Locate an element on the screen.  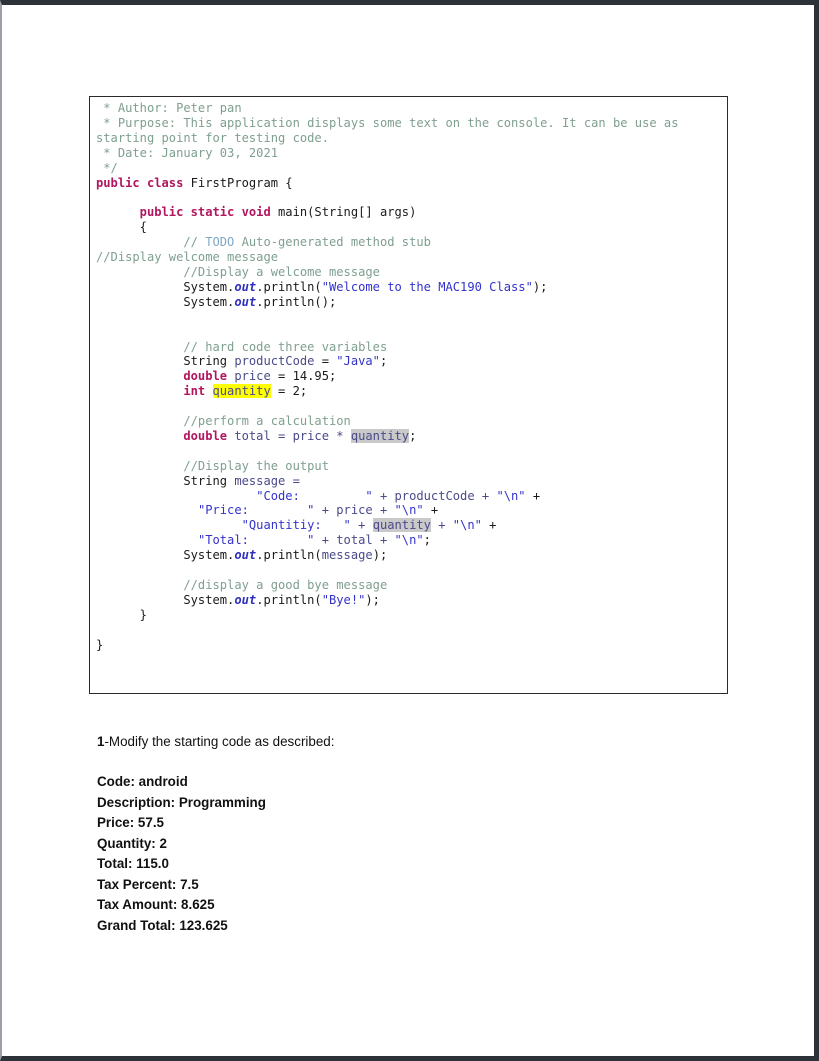
type-string: String is located at coordinates (205, 361).